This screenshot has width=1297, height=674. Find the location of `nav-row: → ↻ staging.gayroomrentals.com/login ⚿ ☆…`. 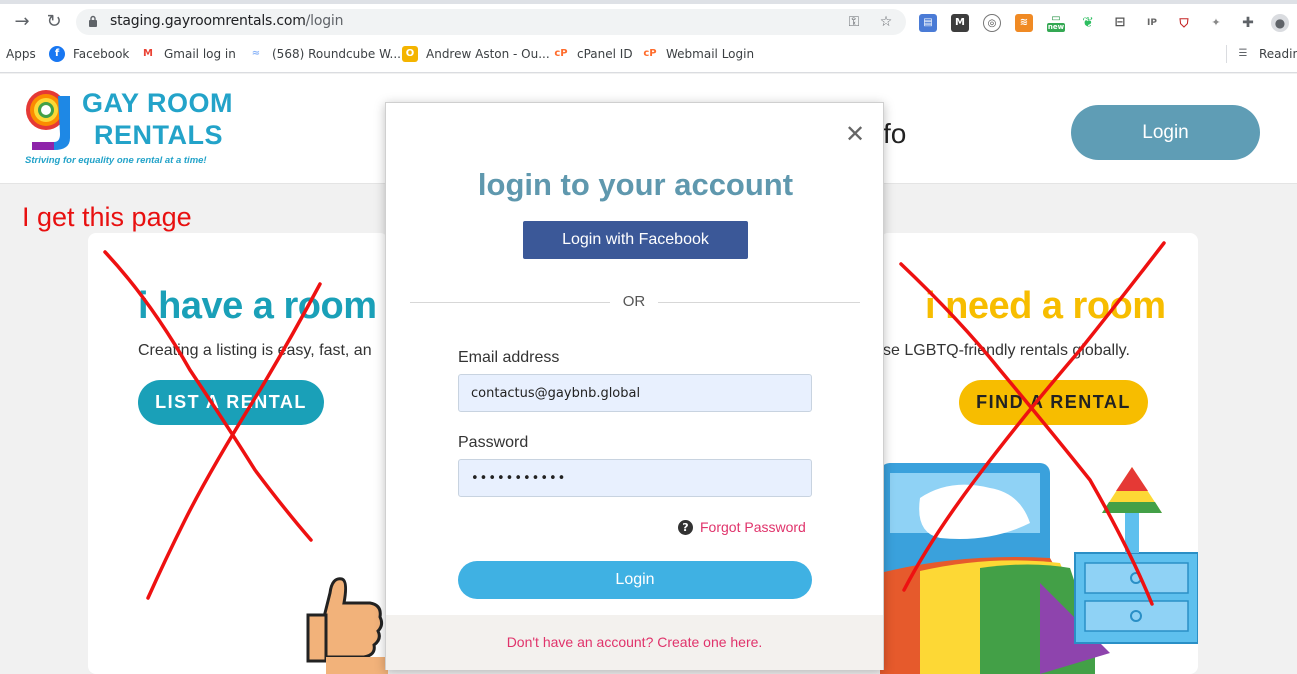

nav-row: → ↻ staging.gayroomrentals.com/login ⚿ ☆… is located at coordinates (648, 22).